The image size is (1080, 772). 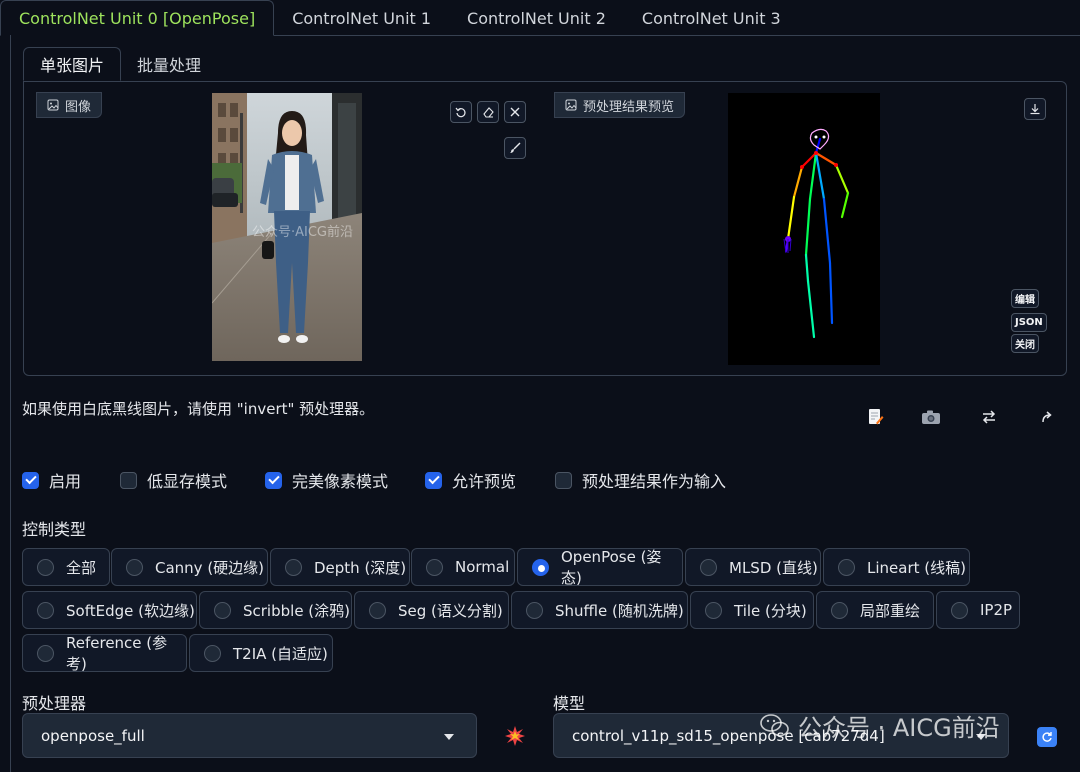 I want to click on radio-all: 全部, so click(x=66, y=567).